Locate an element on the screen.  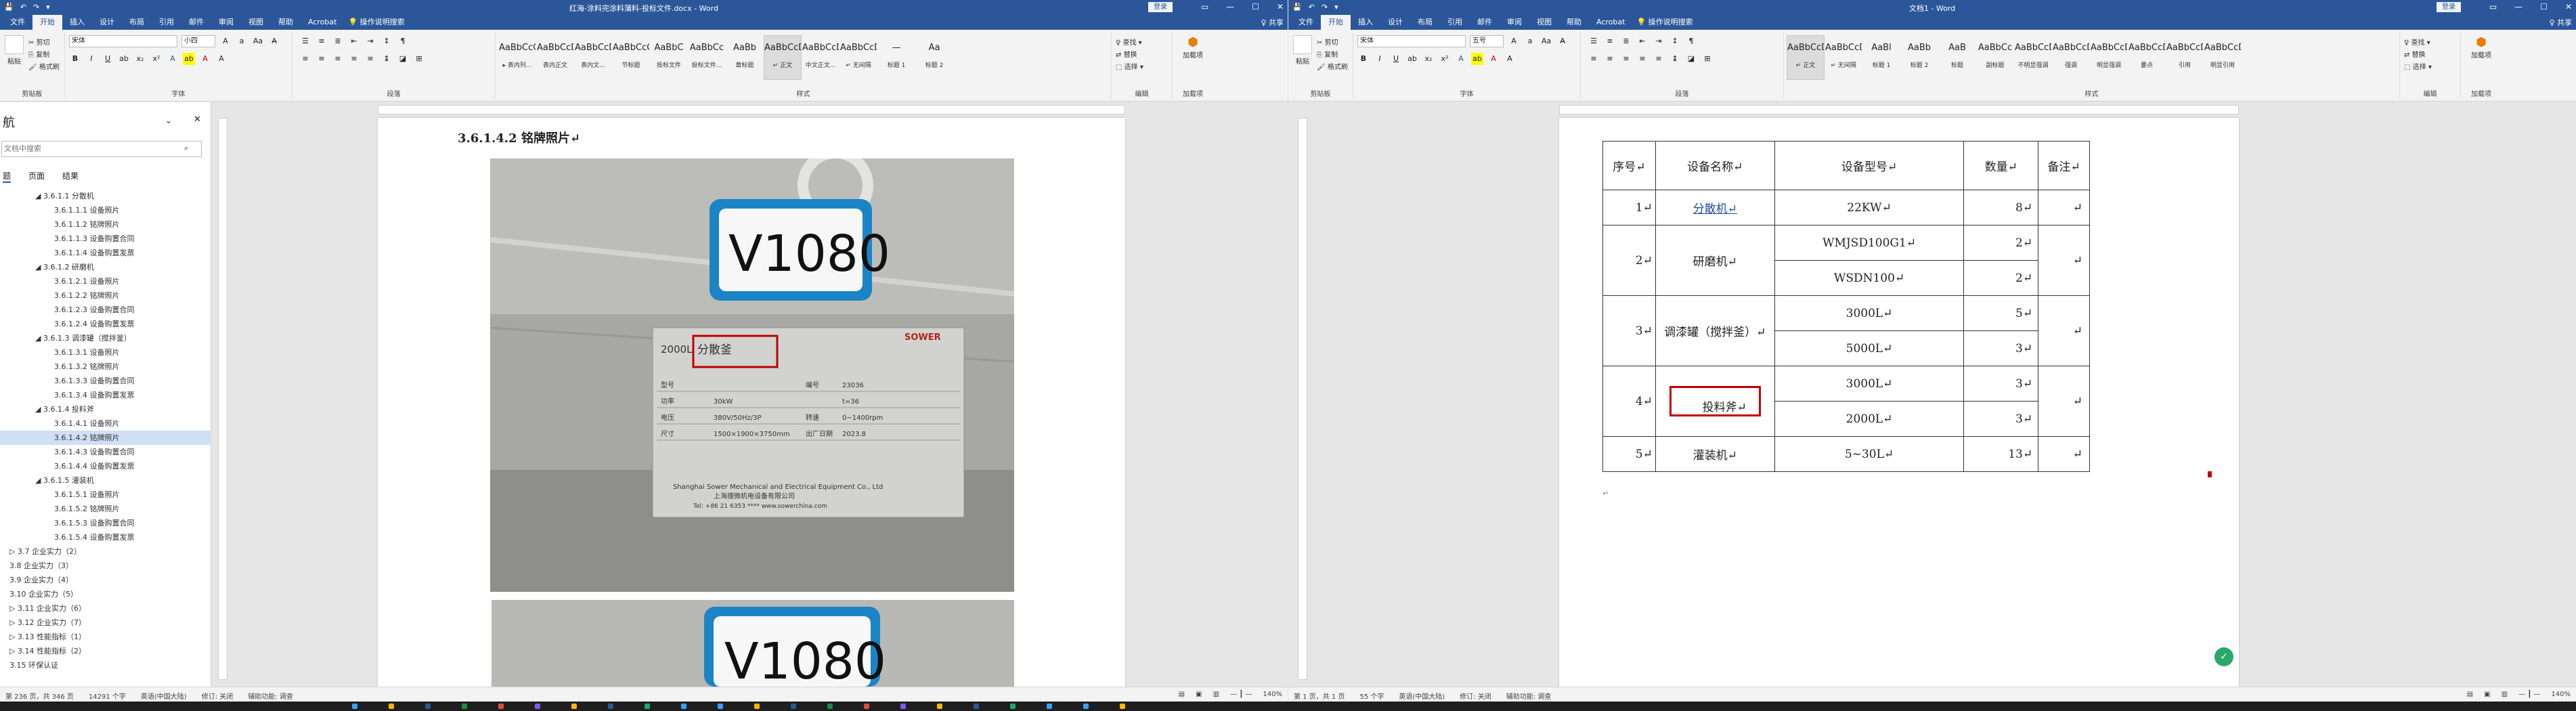
nav-item: 3.6.1.1.3 设备购置合同 is located at coordinates (105, 239).